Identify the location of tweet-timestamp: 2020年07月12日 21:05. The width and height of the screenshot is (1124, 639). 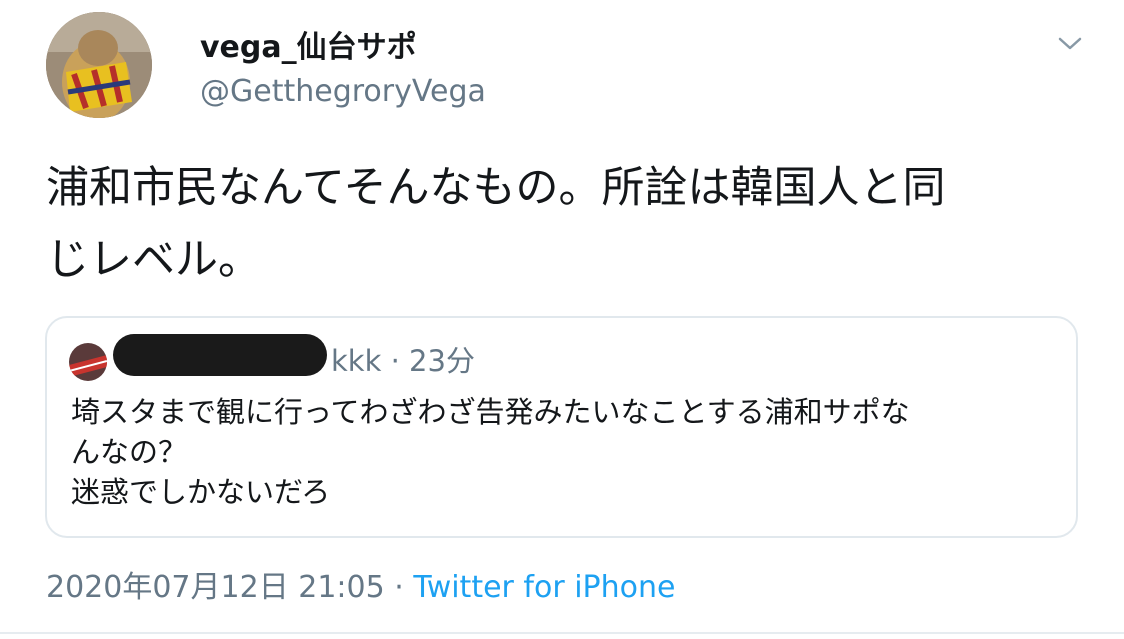
(215, 587).